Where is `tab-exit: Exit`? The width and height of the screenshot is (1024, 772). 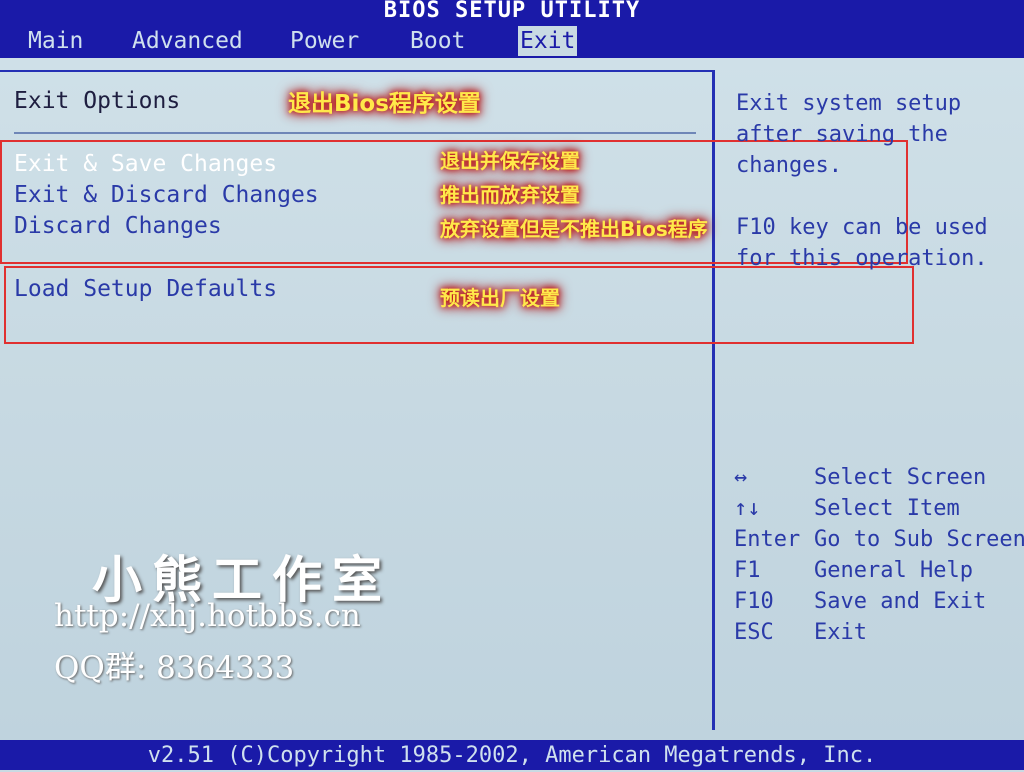 tab-exit: Exit is located at coordinates (548, 41).